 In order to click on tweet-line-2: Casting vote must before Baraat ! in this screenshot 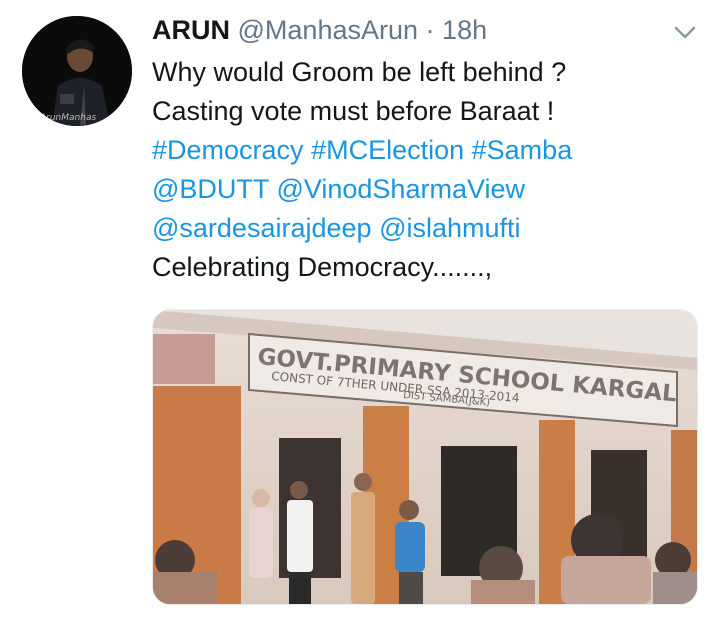, I will do `click(353, 111)`.